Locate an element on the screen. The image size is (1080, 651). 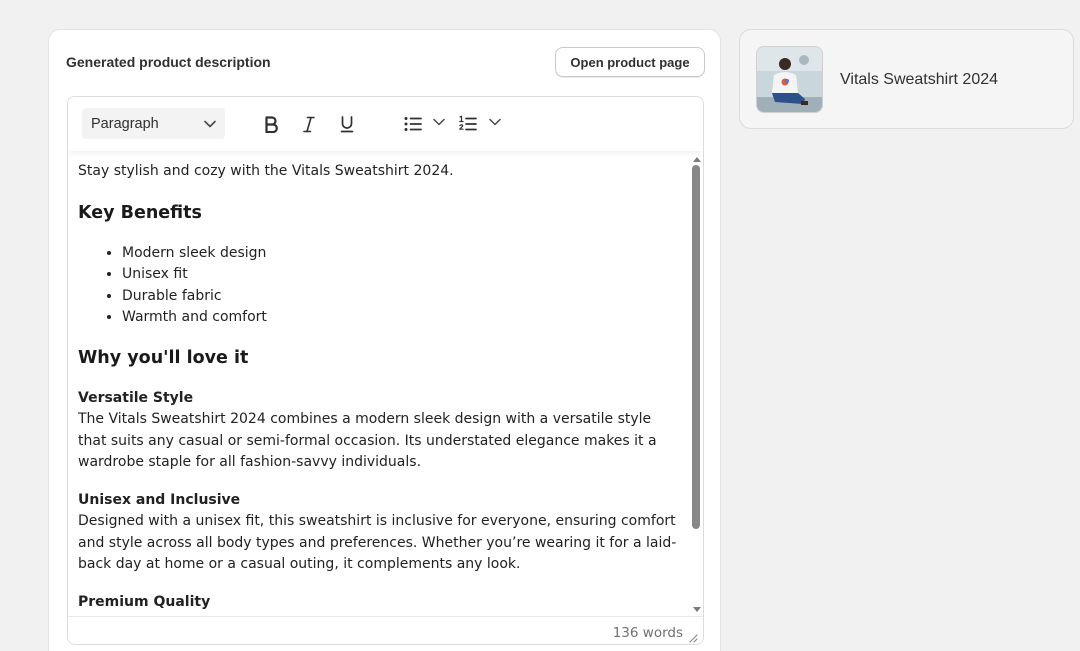
word-count: 136 words is located at coordinates (647, 633).